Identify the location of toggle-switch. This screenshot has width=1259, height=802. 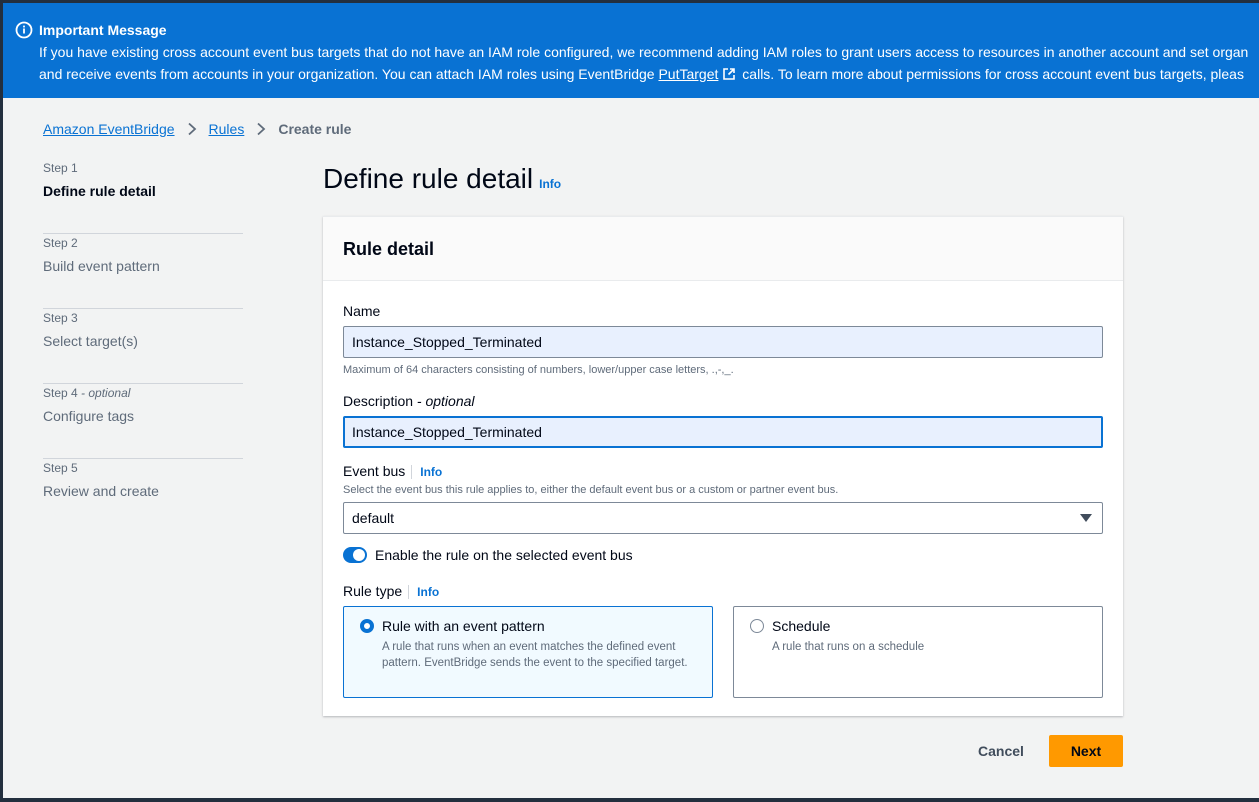
(355, 555).